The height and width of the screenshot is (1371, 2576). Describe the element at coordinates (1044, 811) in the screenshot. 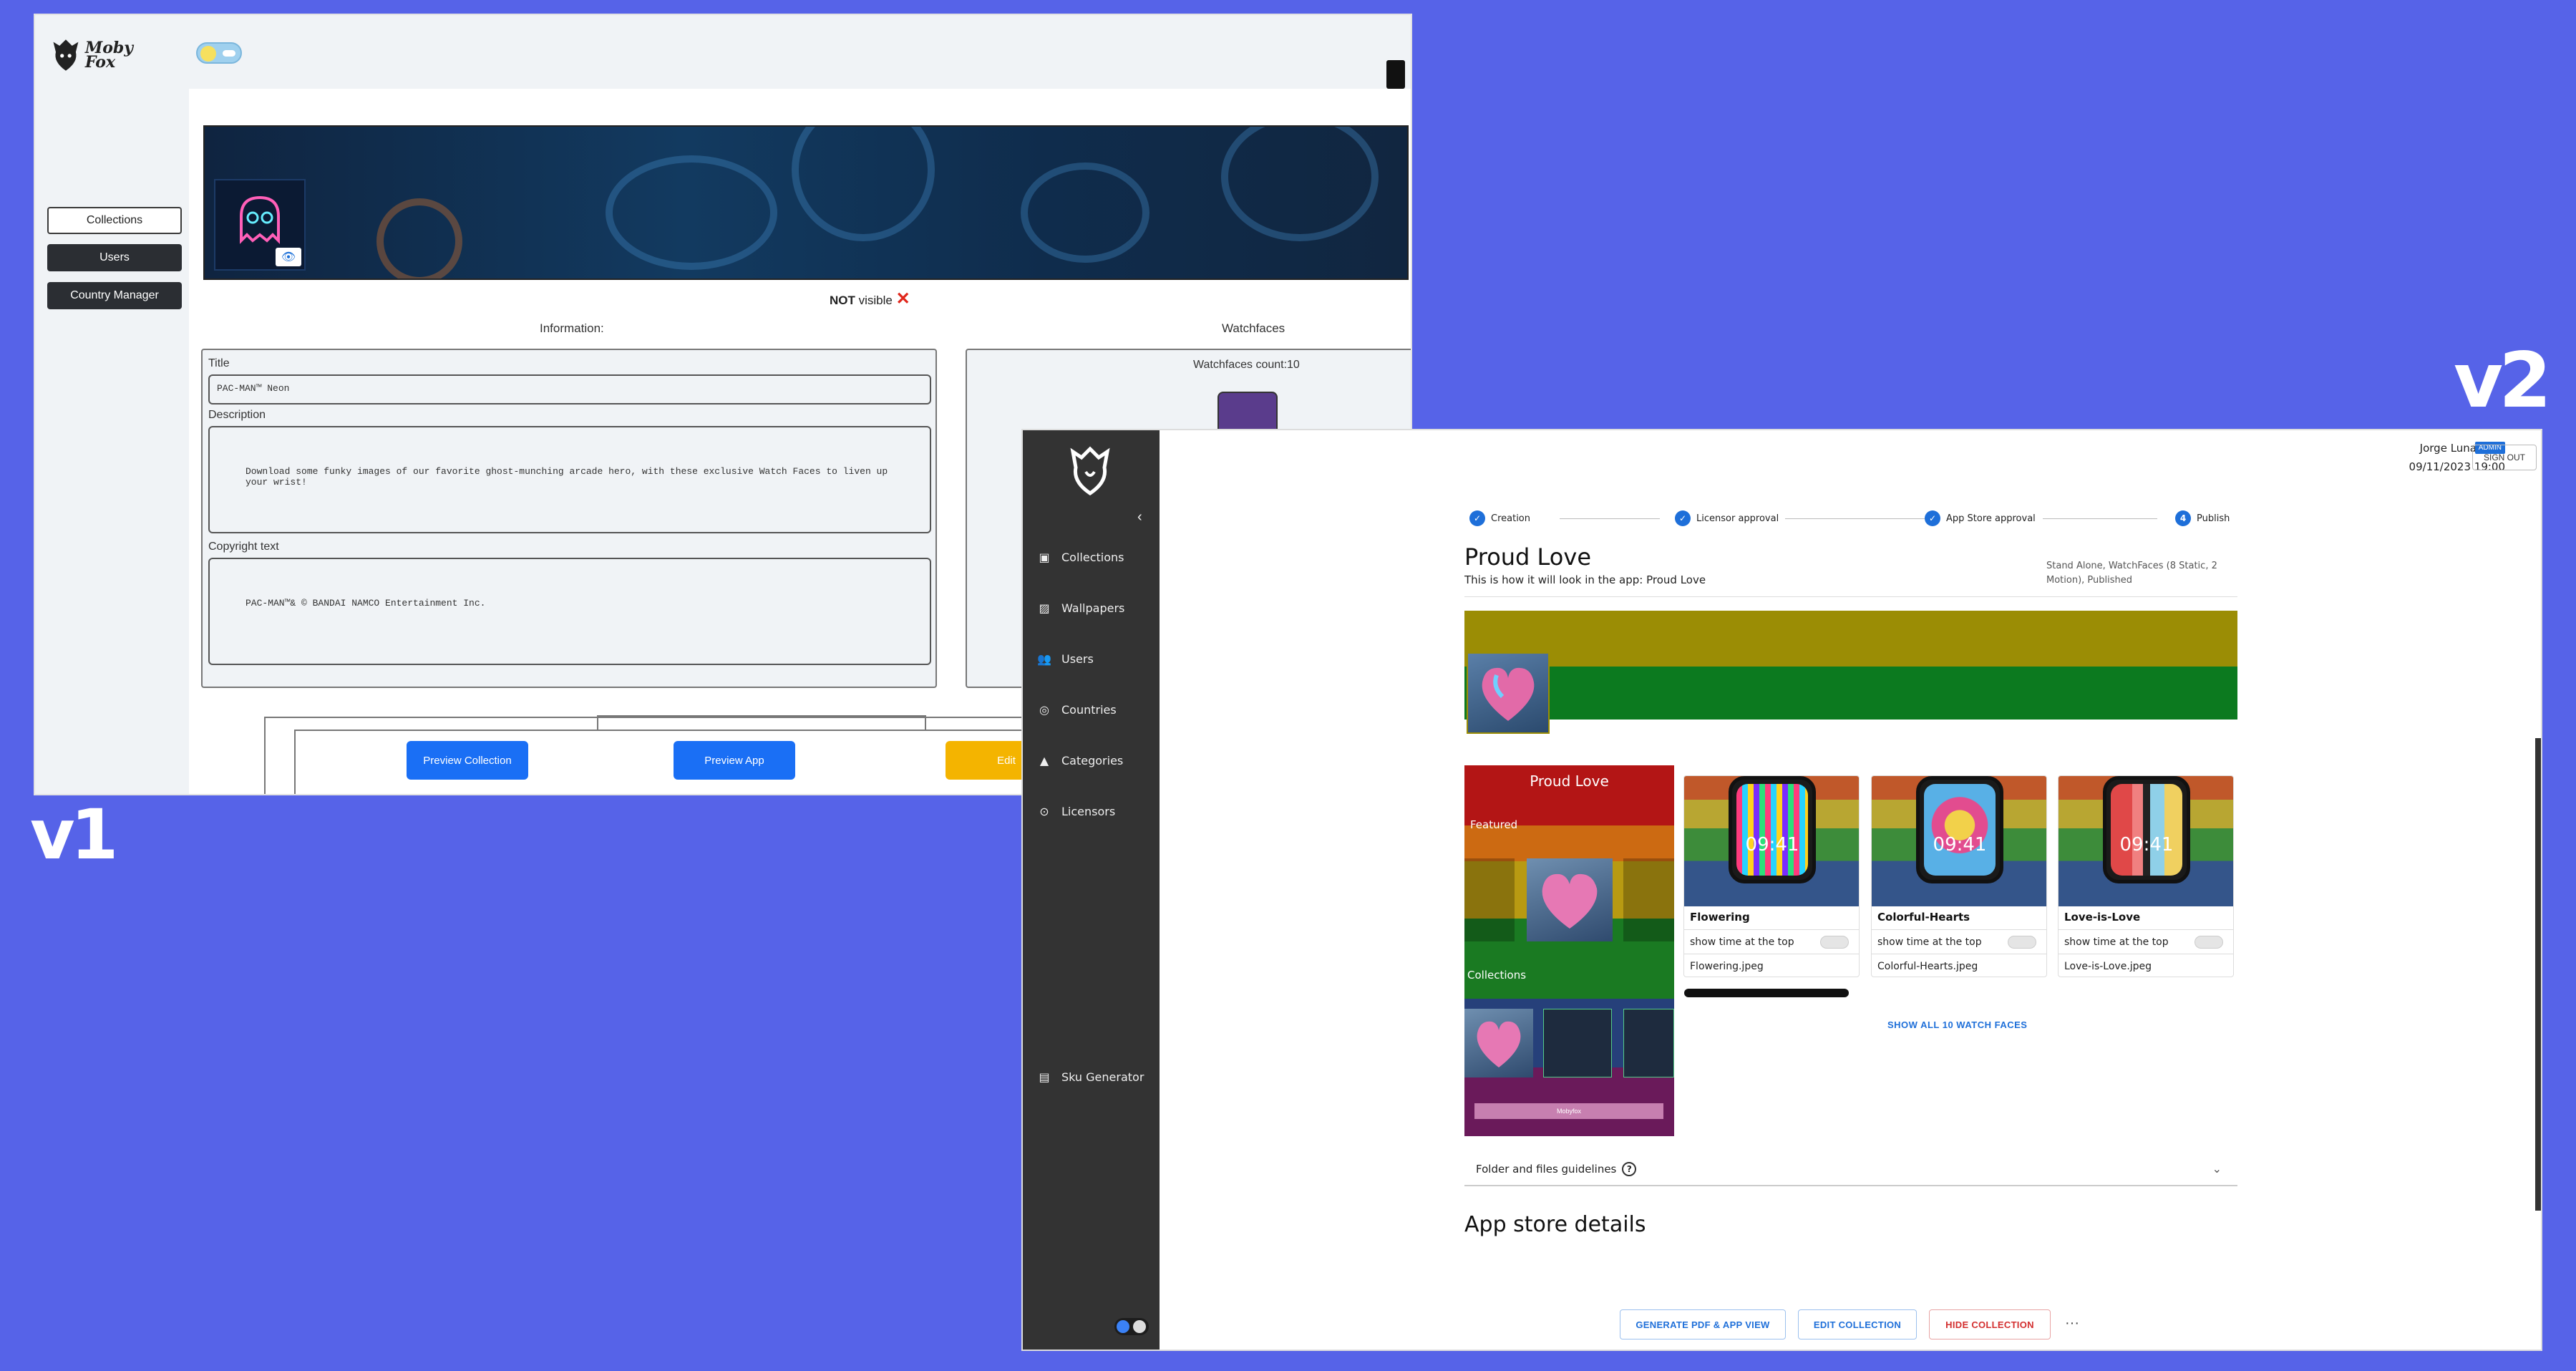

I see `badge-icon: ⊙` at that location.